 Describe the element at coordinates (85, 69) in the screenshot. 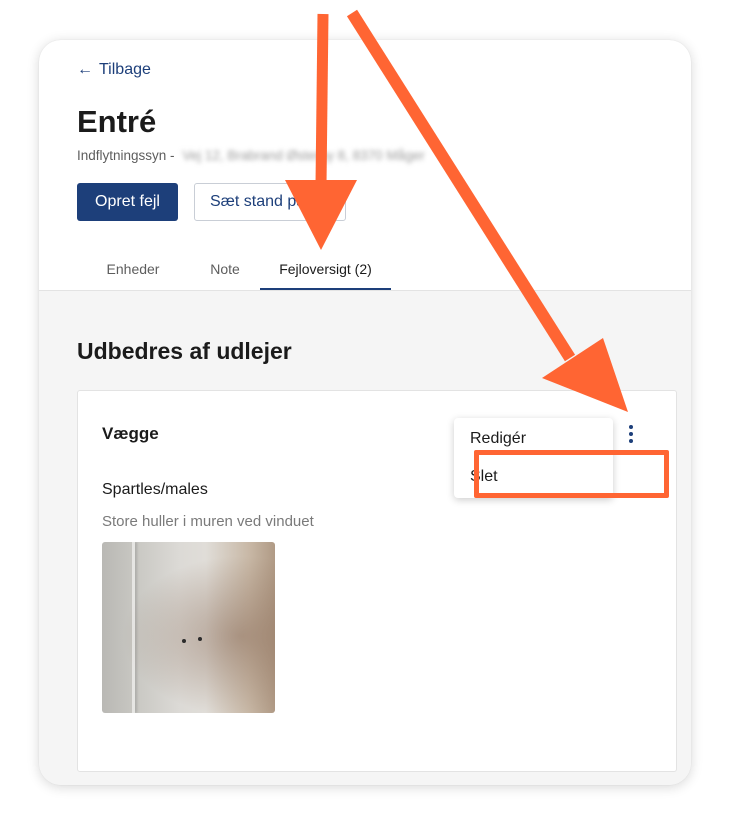

I see `arrow-left-icon: ←` at that location.